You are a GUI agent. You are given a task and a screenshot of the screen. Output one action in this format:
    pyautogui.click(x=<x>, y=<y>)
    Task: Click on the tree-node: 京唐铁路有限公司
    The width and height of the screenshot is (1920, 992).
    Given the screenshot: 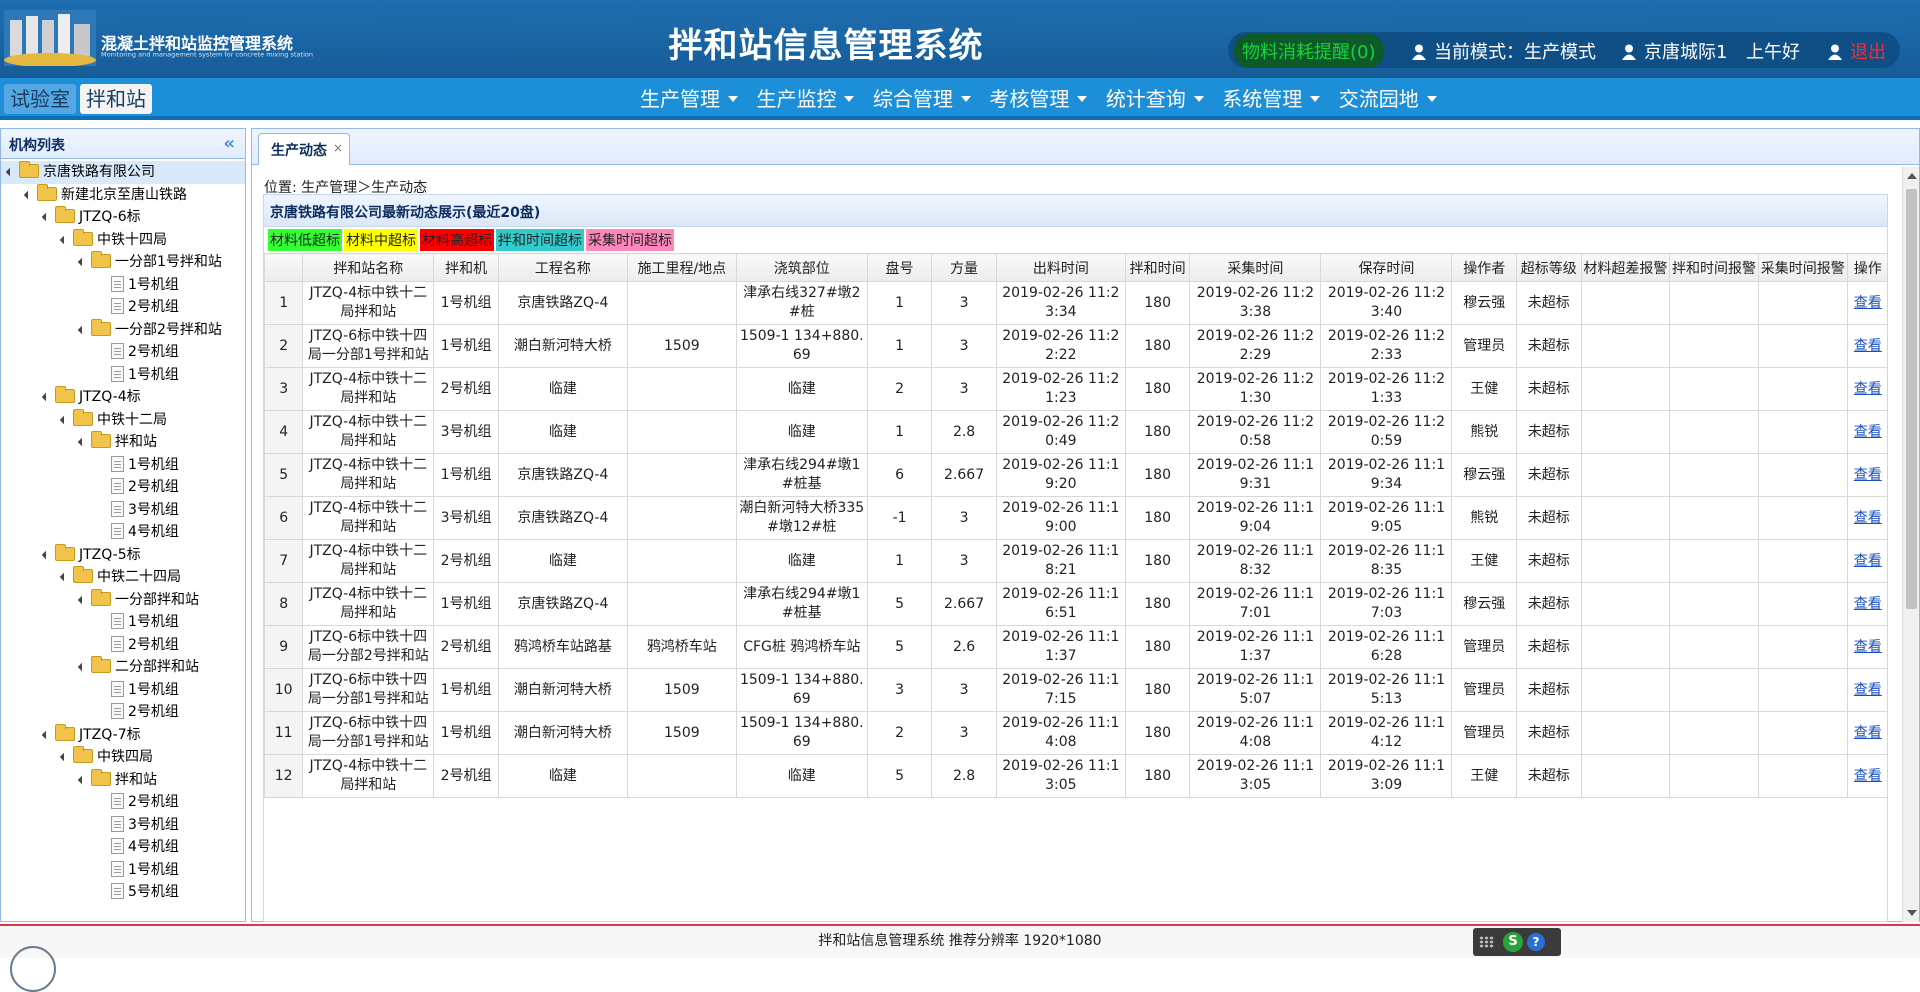 What is the action you would take?
    pyautogui.click(x=123, y=172)
    